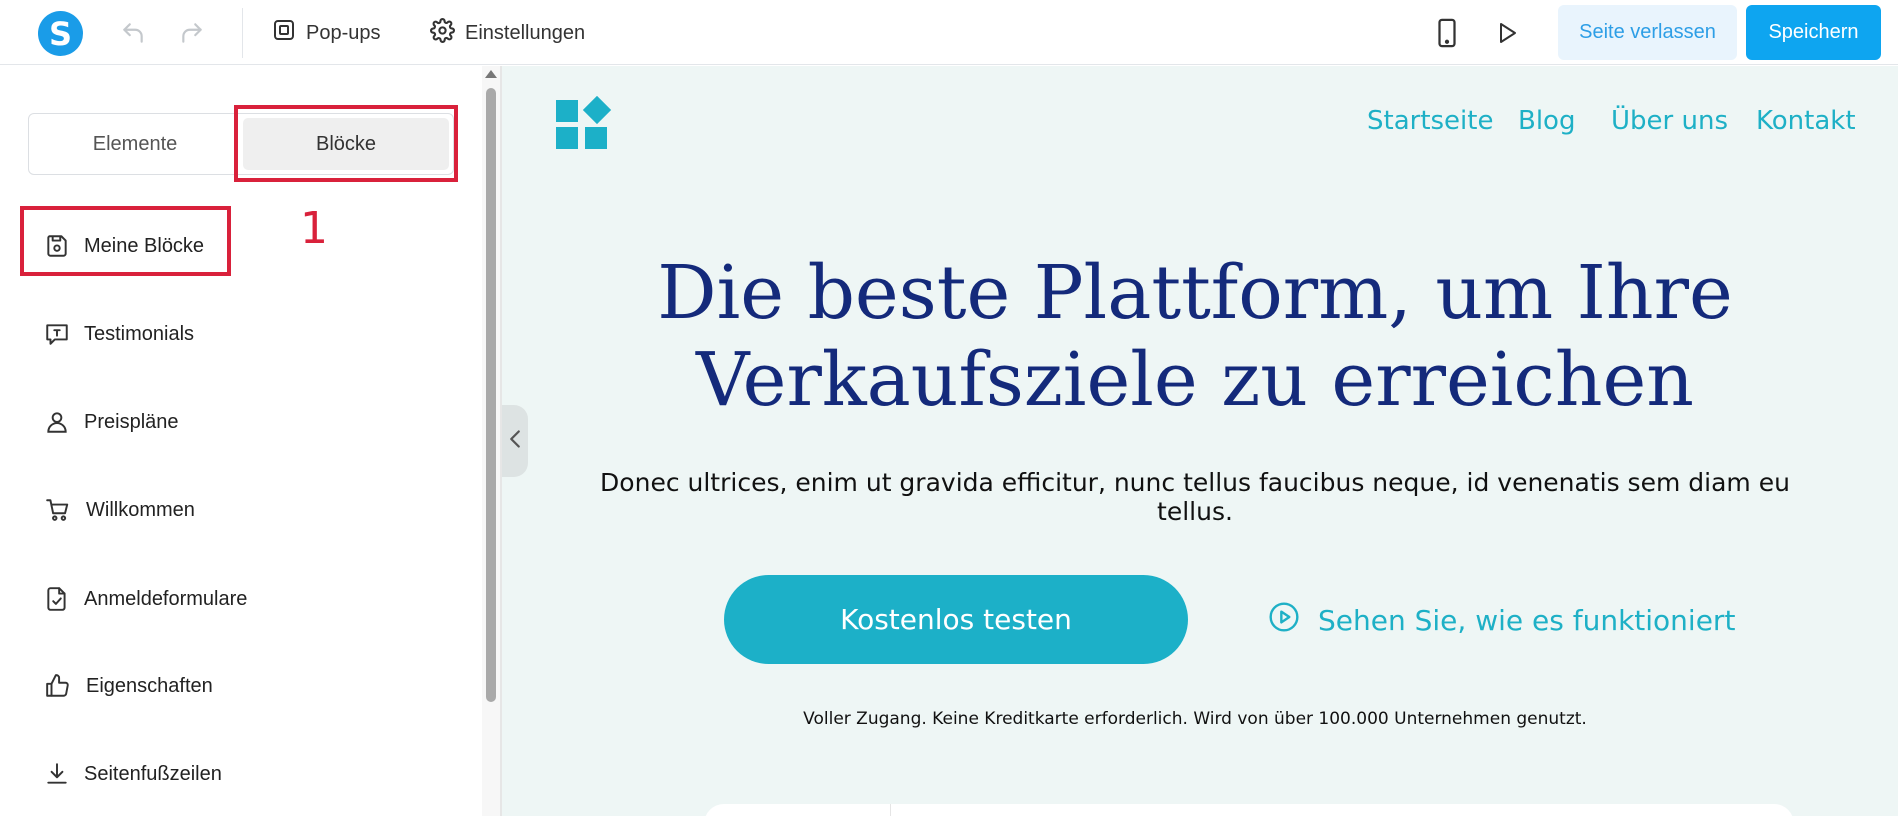  What do you see at coordinates (346, 143) in the screenshot?
I see `annotation-highlight-blocks-tab` at bounding box center [346, 143].